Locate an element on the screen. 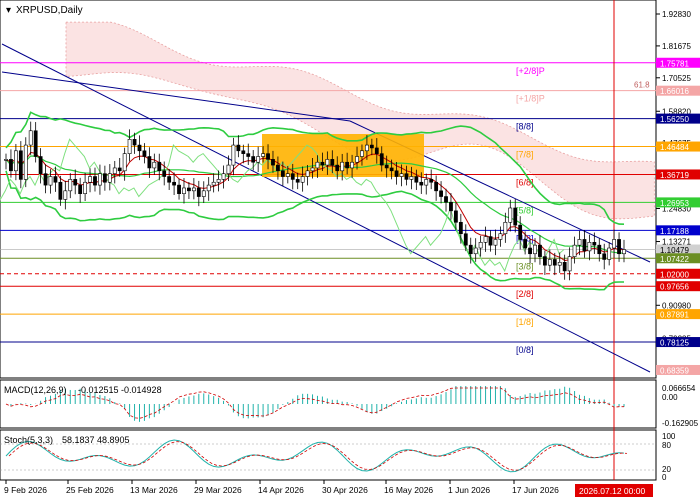 This screenshot has width=700, height=500. murrey-label: [8/8] is located at coordinates (525, 127).